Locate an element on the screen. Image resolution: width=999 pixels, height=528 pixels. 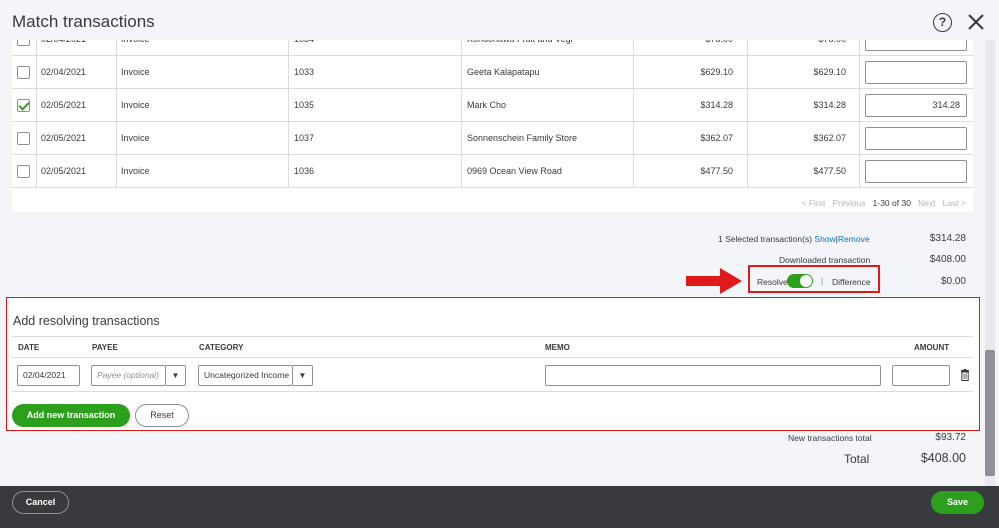
new-transactions-total-amount: $93.72 is located at coordinates (950, 437).